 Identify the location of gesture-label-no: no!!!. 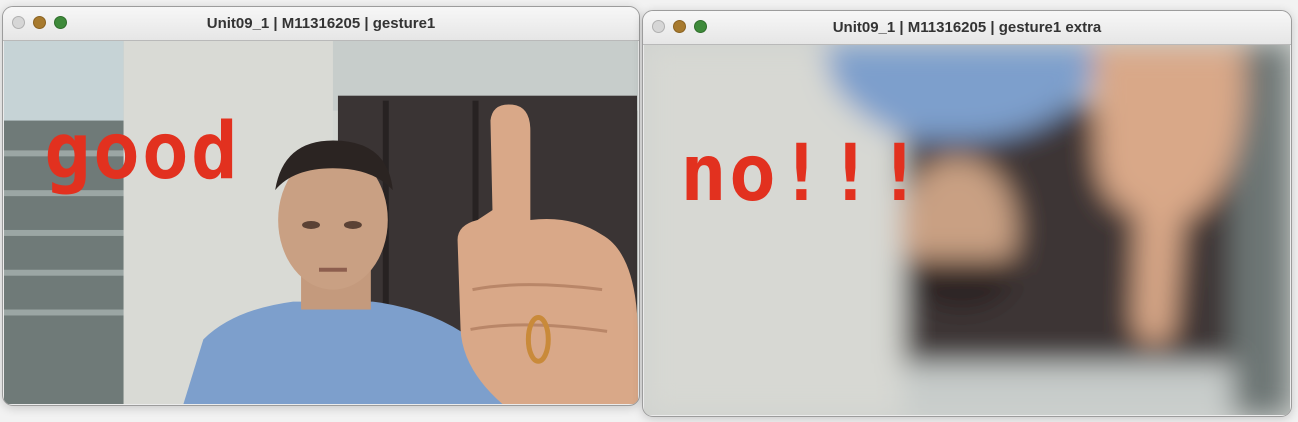
(802, 174).